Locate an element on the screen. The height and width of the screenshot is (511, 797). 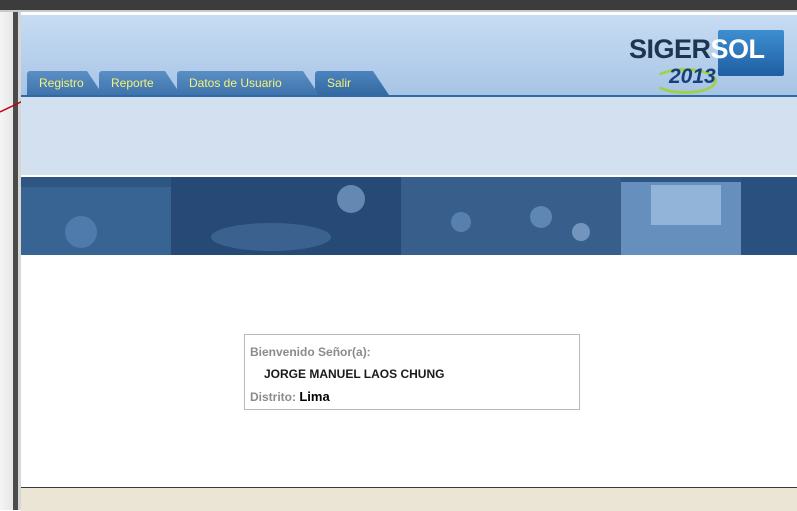
district-row: Distrito: Lima is located at coordinates (290, 396).